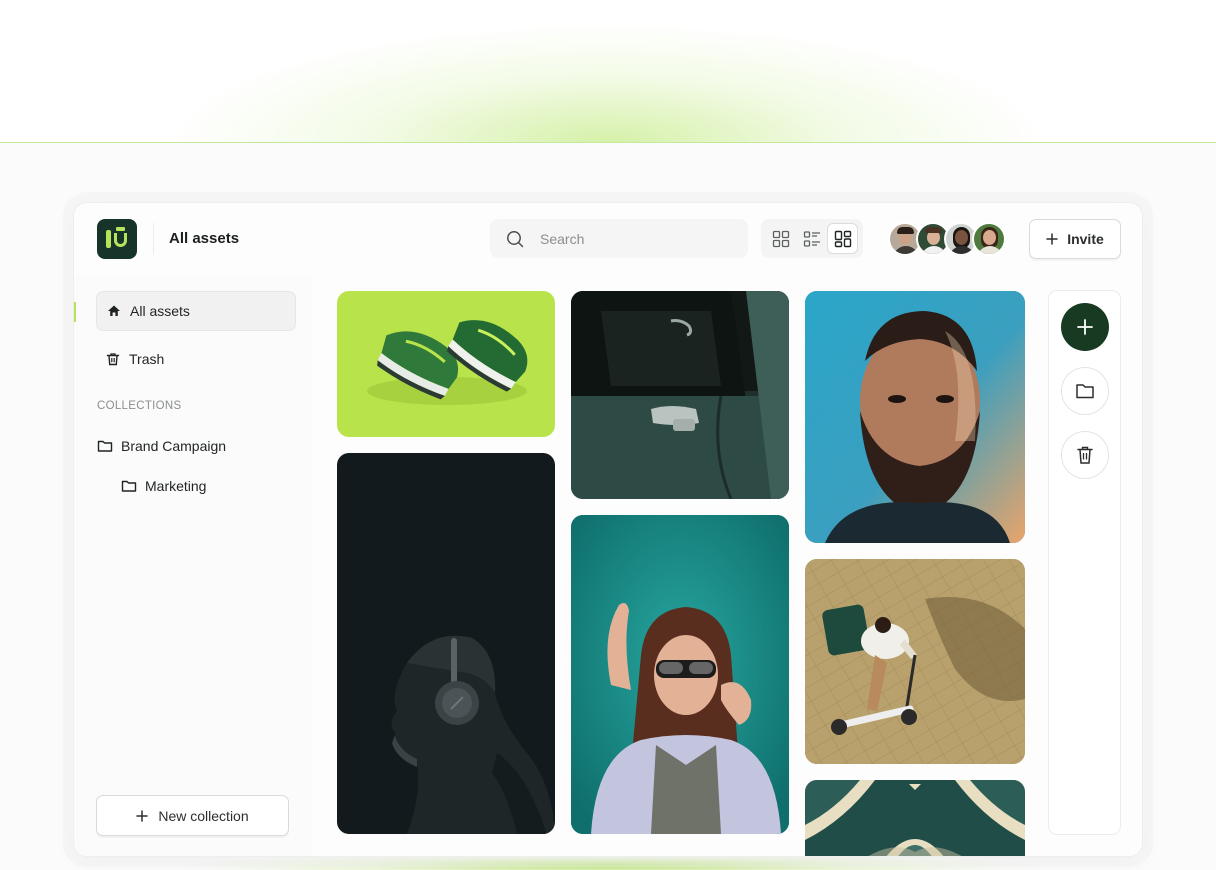 This screenshot has width=1216, height=870. Describe the element at coordinates (176, 486) in the screenshot. I see `collection-label: Marketing` at that location.